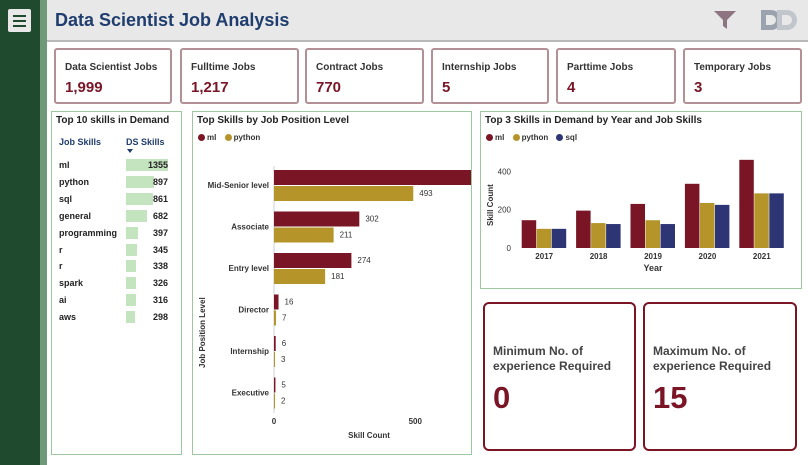 The width and height of the screenshot is (808, 465). What do you see at coordinates (113, 120) in the screenshot?
I see `panel-title: Top 10 skills in Demand` at bounding box center [113, 120].